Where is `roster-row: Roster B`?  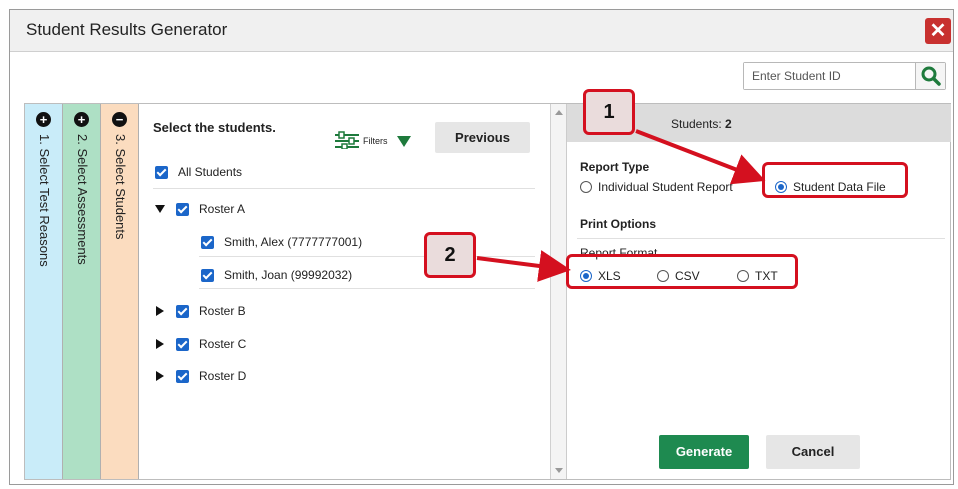
roster-row: Roster B is located at coordinates (200, 311).